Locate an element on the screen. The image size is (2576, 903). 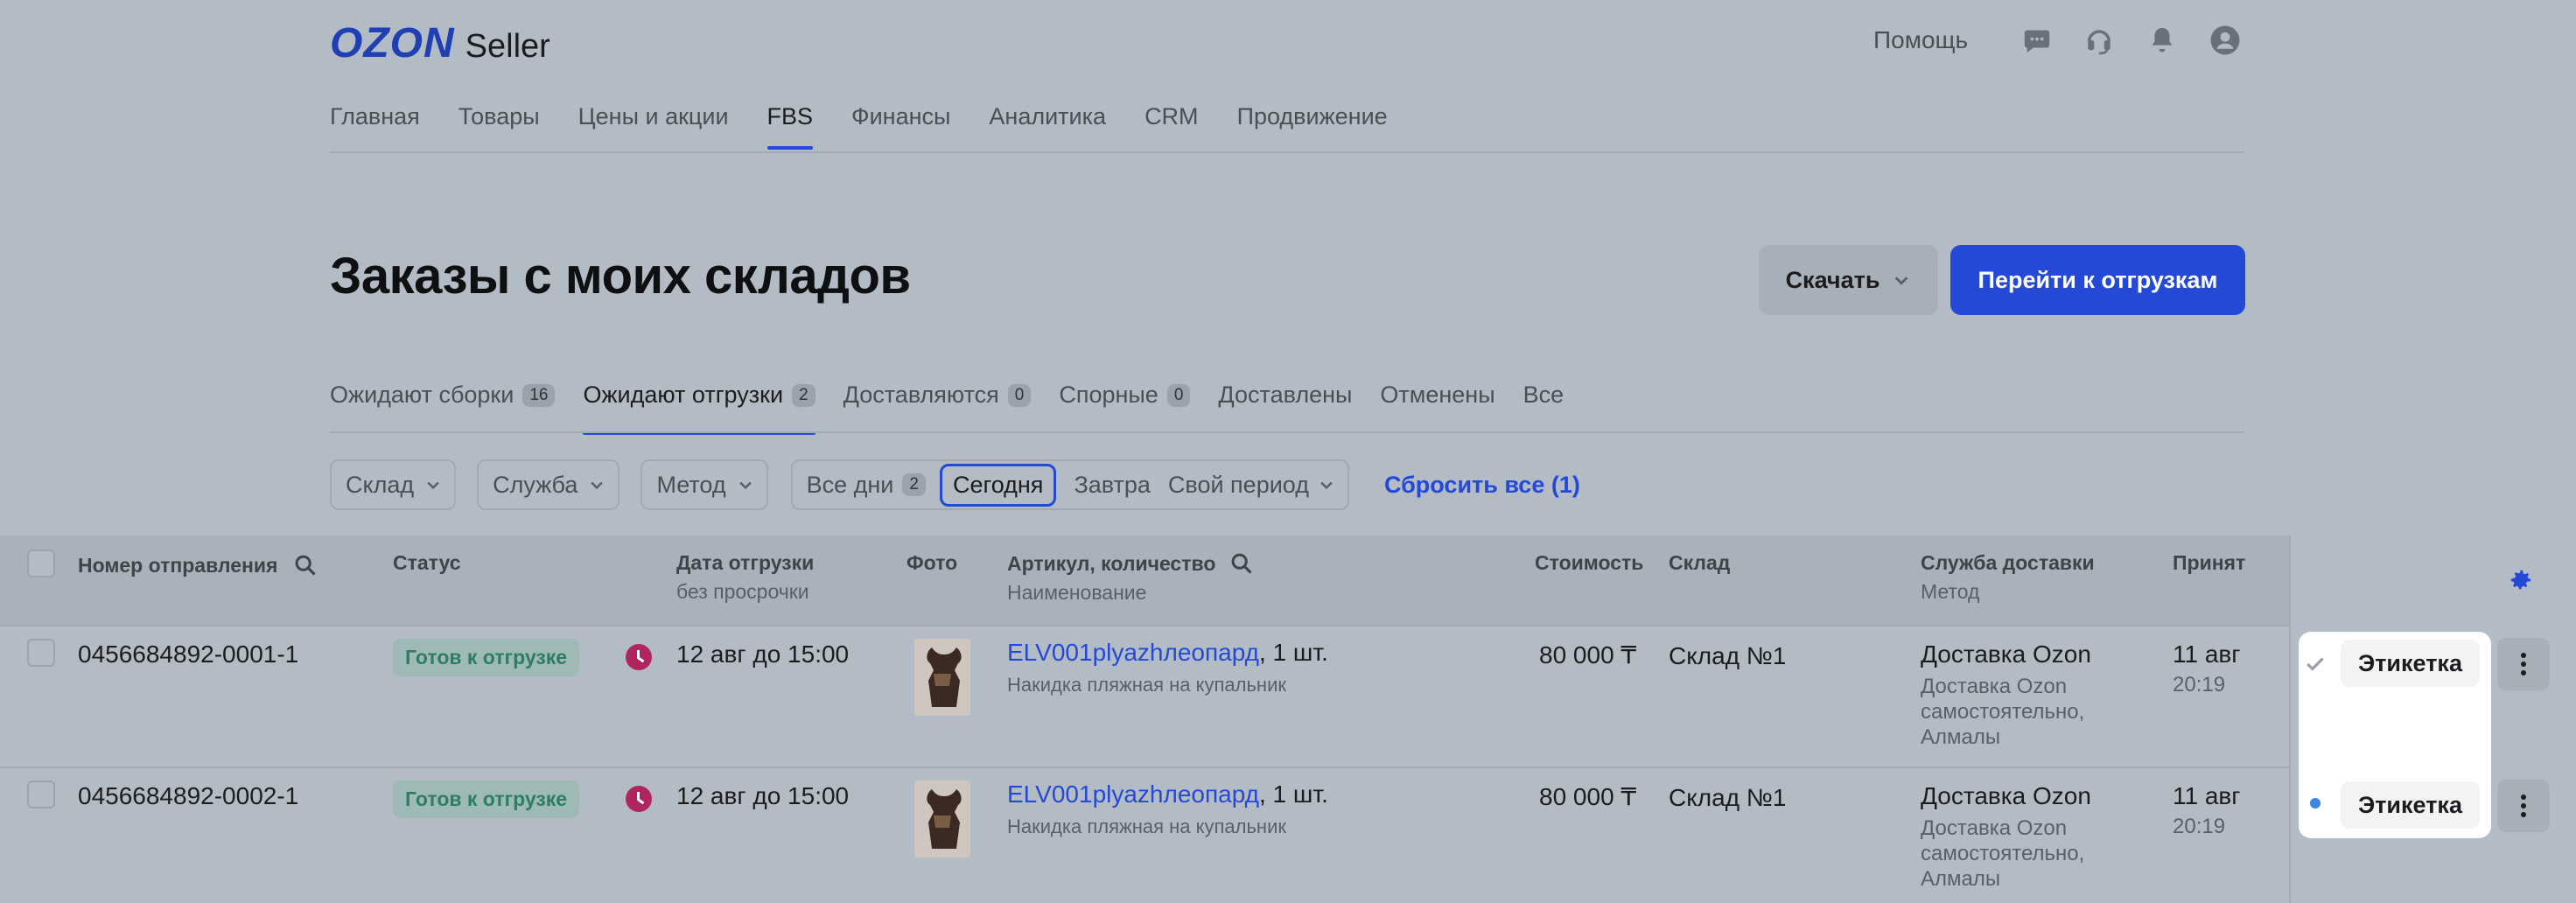
th-shipment-number: Номер отправления is located at coordinates (198, 565).